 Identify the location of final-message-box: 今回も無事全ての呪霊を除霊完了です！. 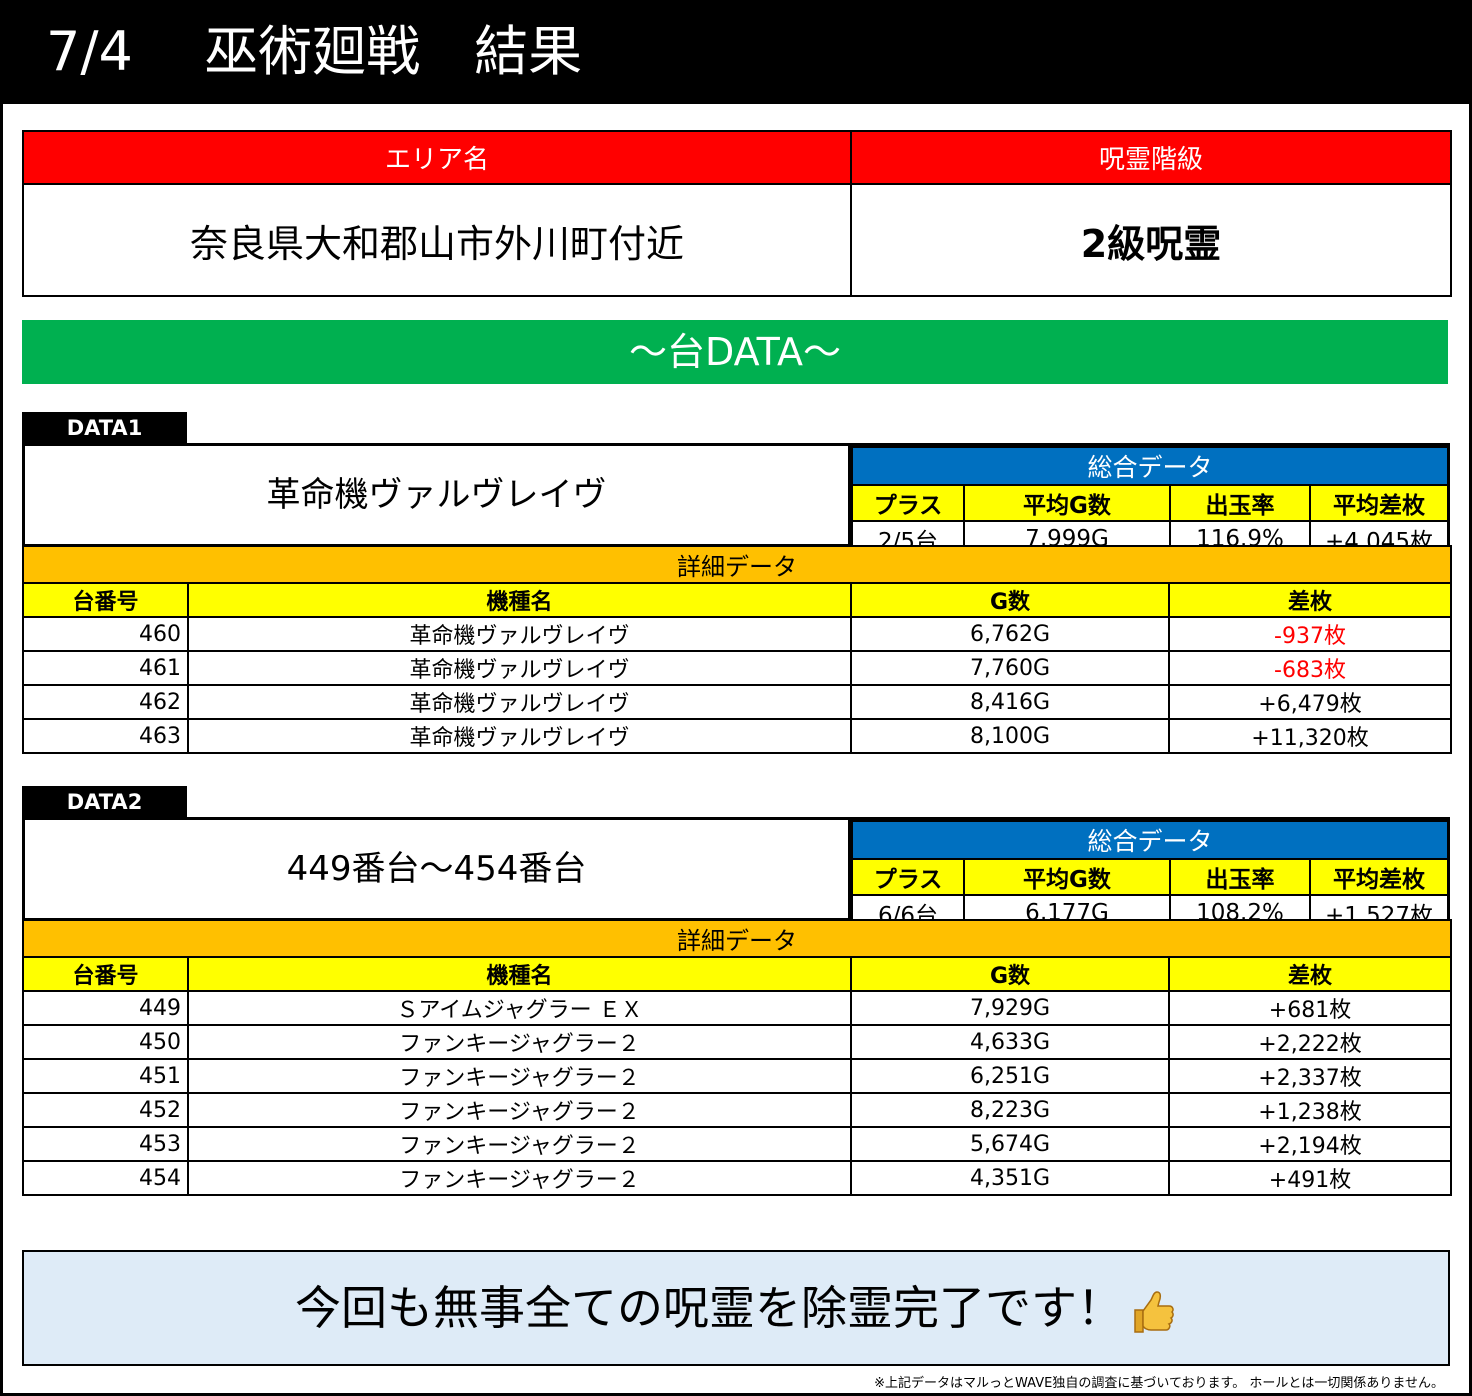
(736, 1308).